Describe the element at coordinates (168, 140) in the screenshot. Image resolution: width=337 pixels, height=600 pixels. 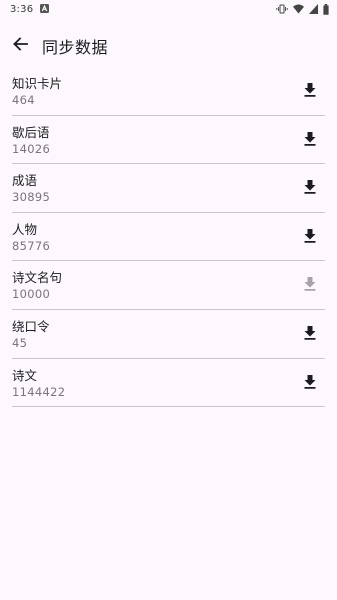
I see `list-item: 歇后语 14026` at that location.